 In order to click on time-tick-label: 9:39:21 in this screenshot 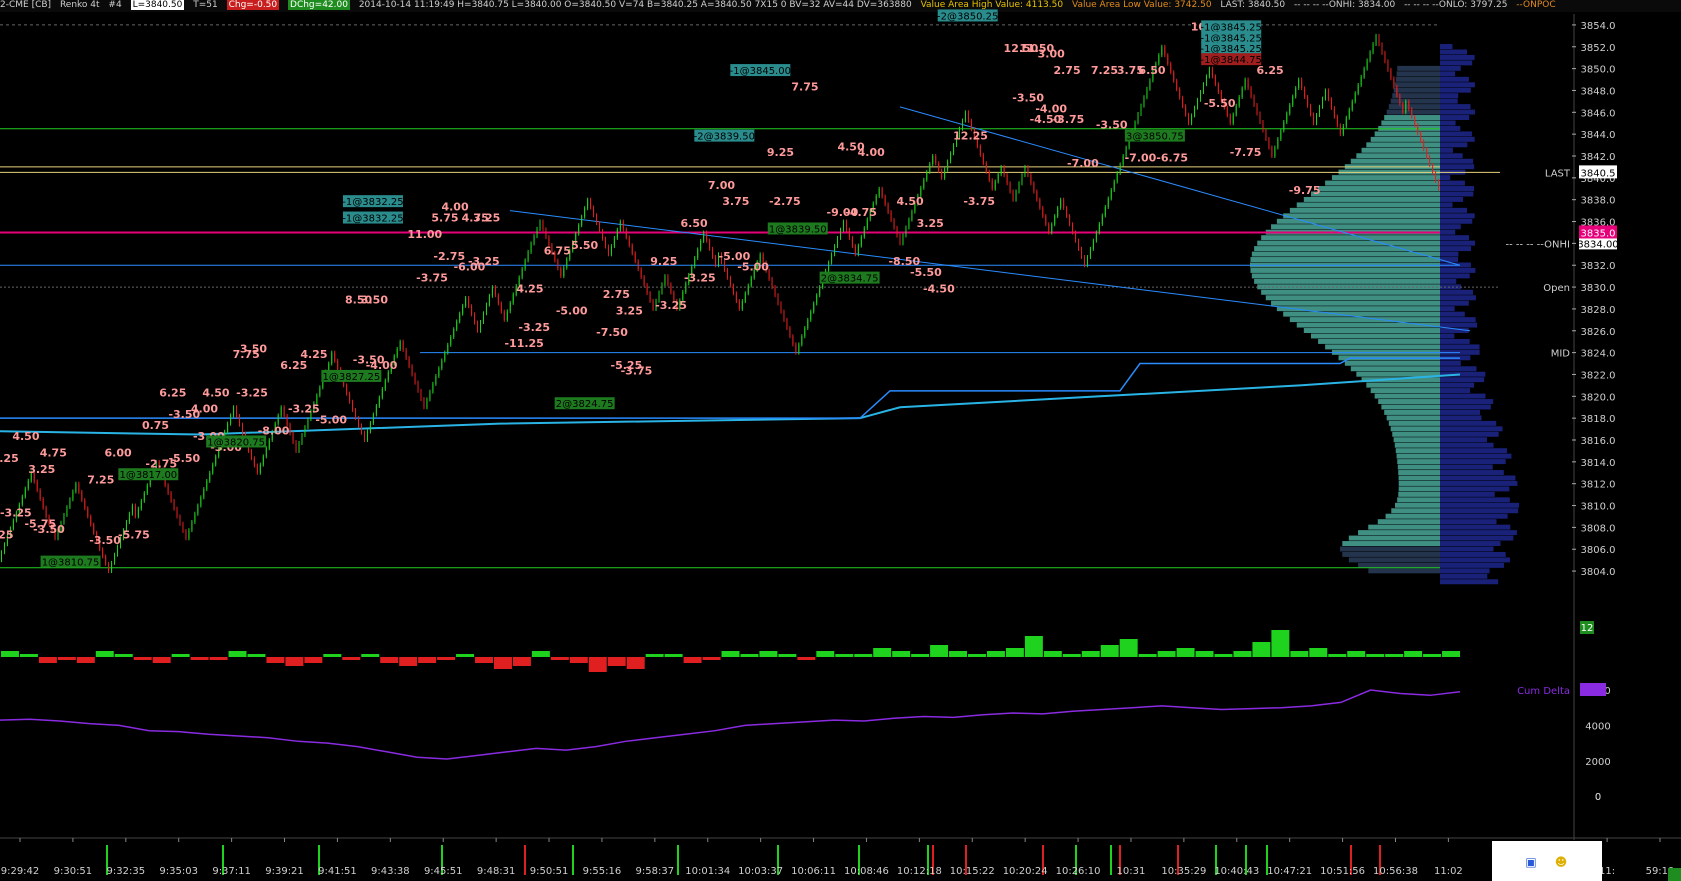, I will do `click(284, 871)`.